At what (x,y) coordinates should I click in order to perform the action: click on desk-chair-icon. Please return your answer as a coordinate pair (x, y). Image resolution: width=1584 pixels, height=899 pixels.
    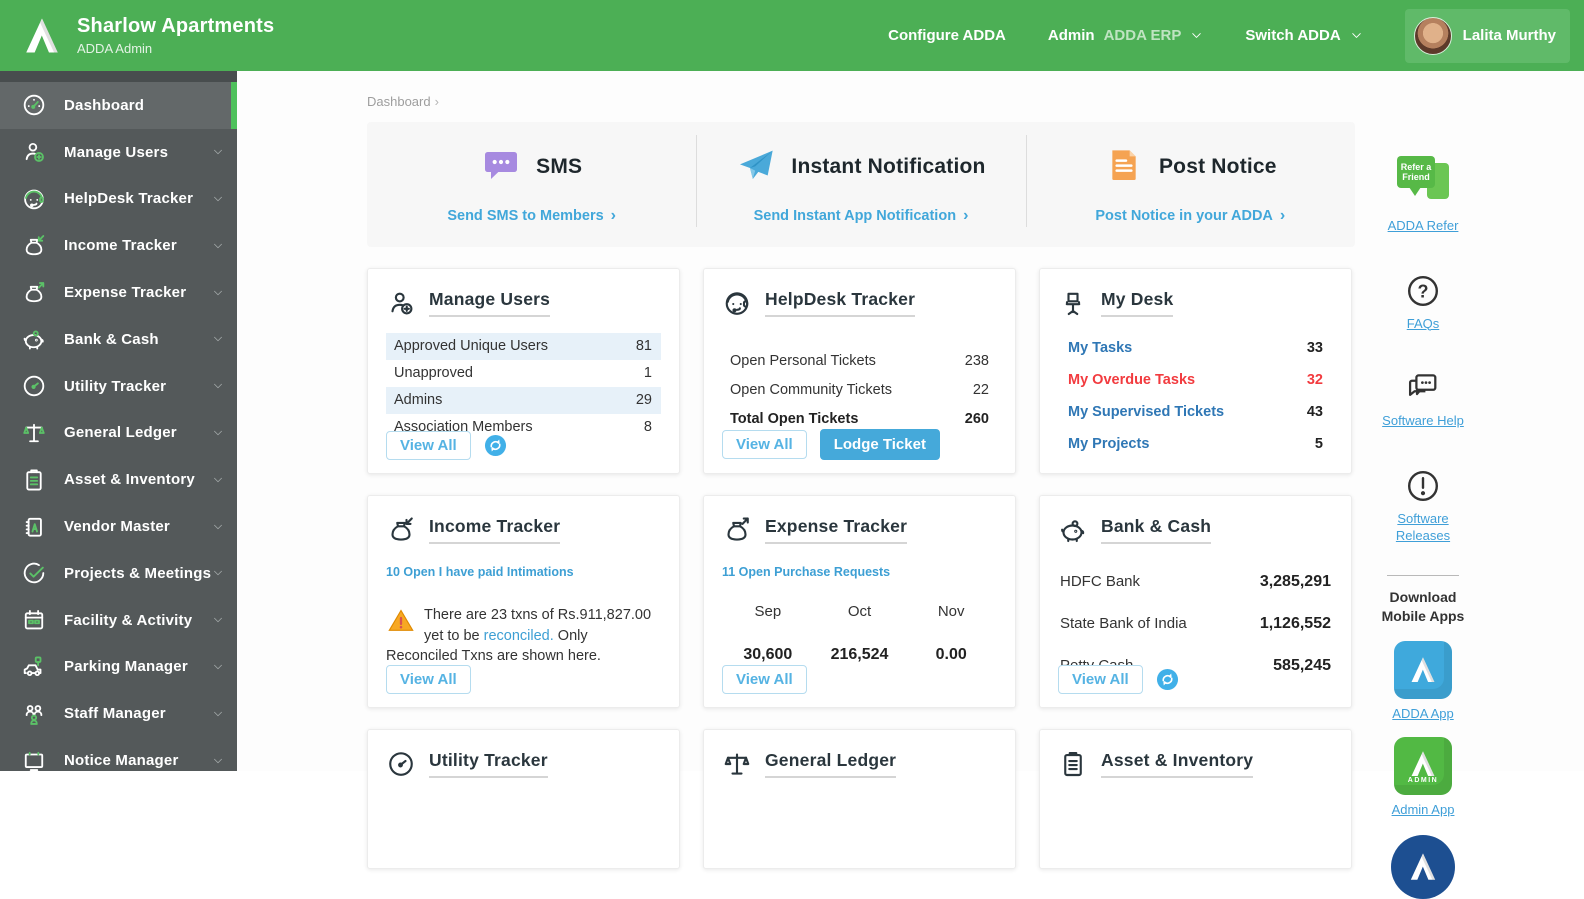
    Looking at the image, I should click on (1073, 303).